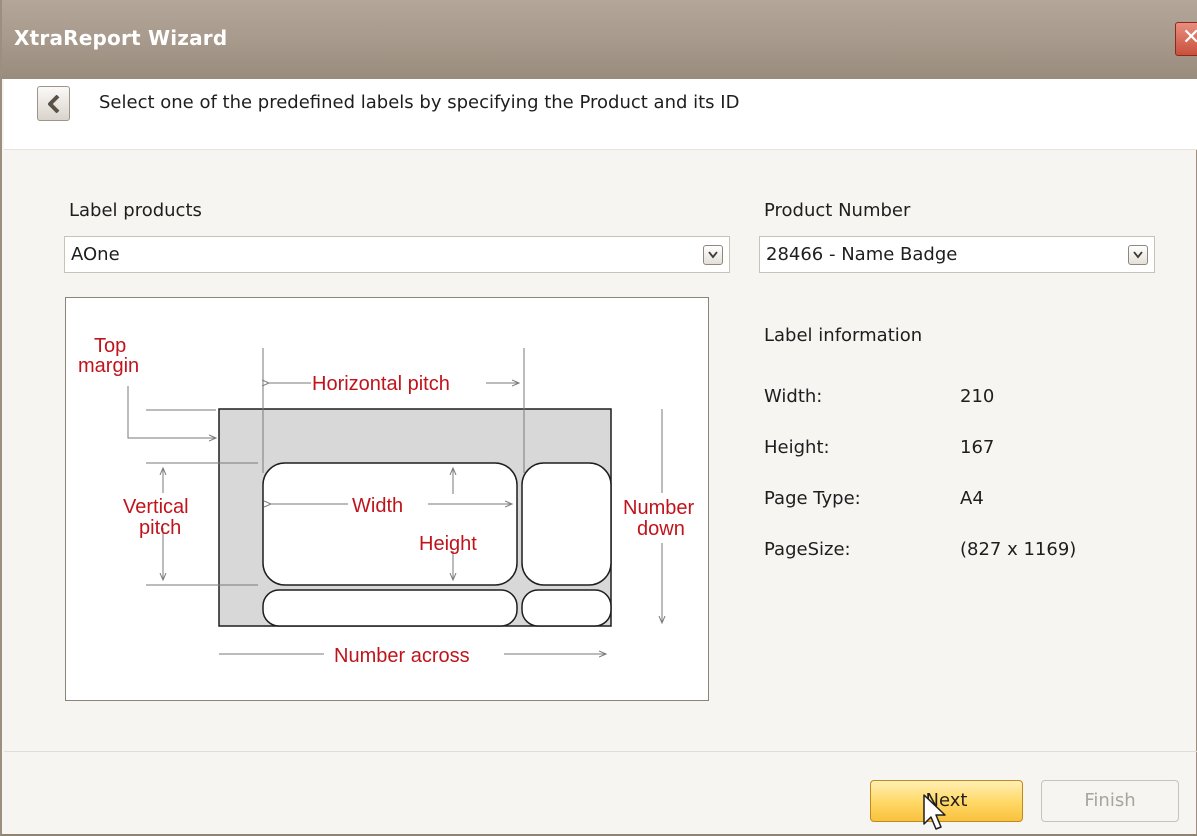 The width and height of the screenshot is (1197, 836). Describe the element at coordinates (121, 38) in the screenshot. I see `window-title: XtraReport Wizard` at that location.